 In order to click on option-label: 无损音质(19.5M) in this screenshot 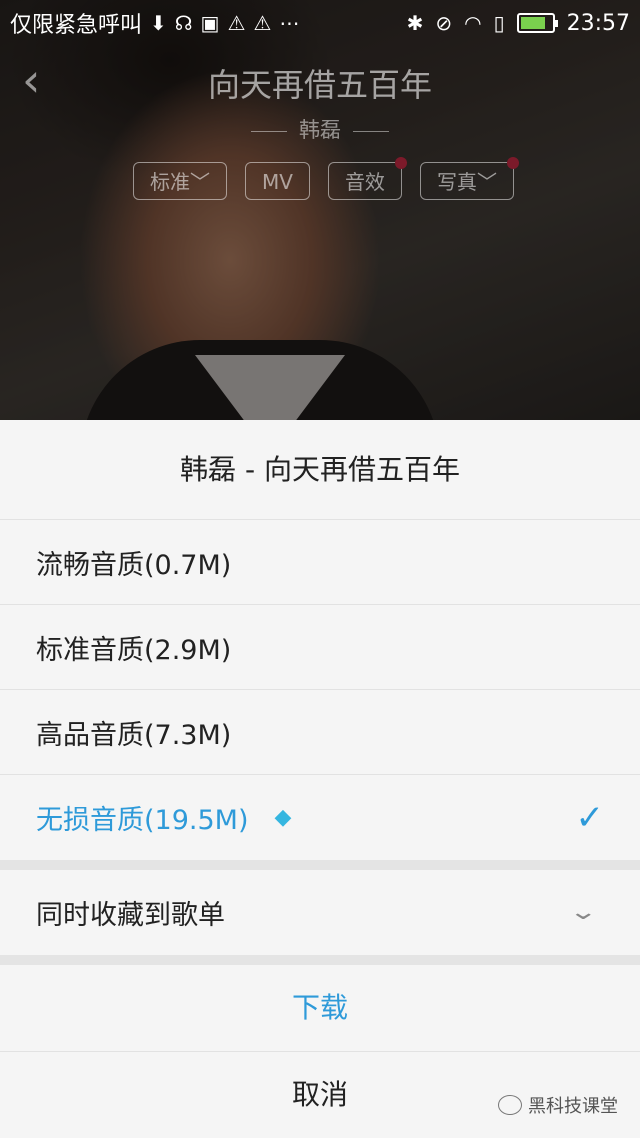, I will do `click(142, 820)`.